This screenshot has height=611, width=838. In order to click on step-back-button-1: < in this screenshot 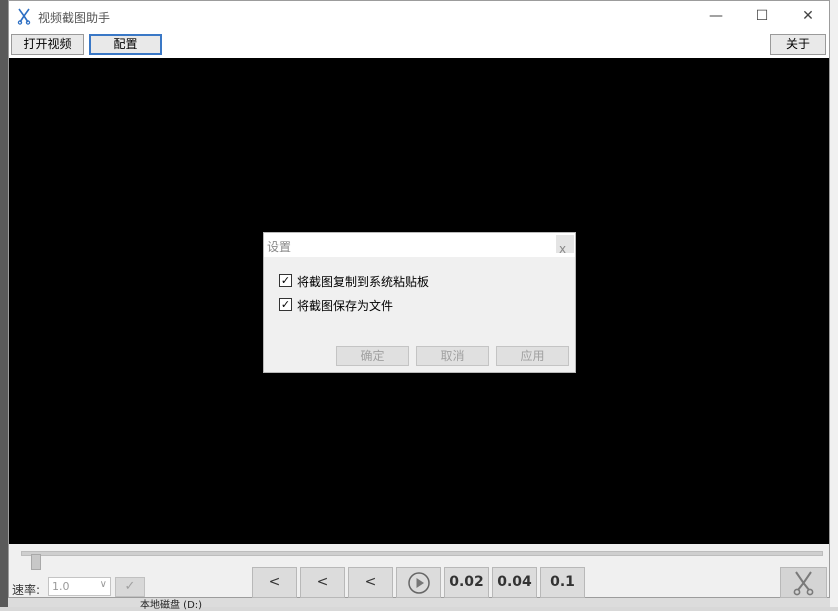, I will do `click(274, 582)`.